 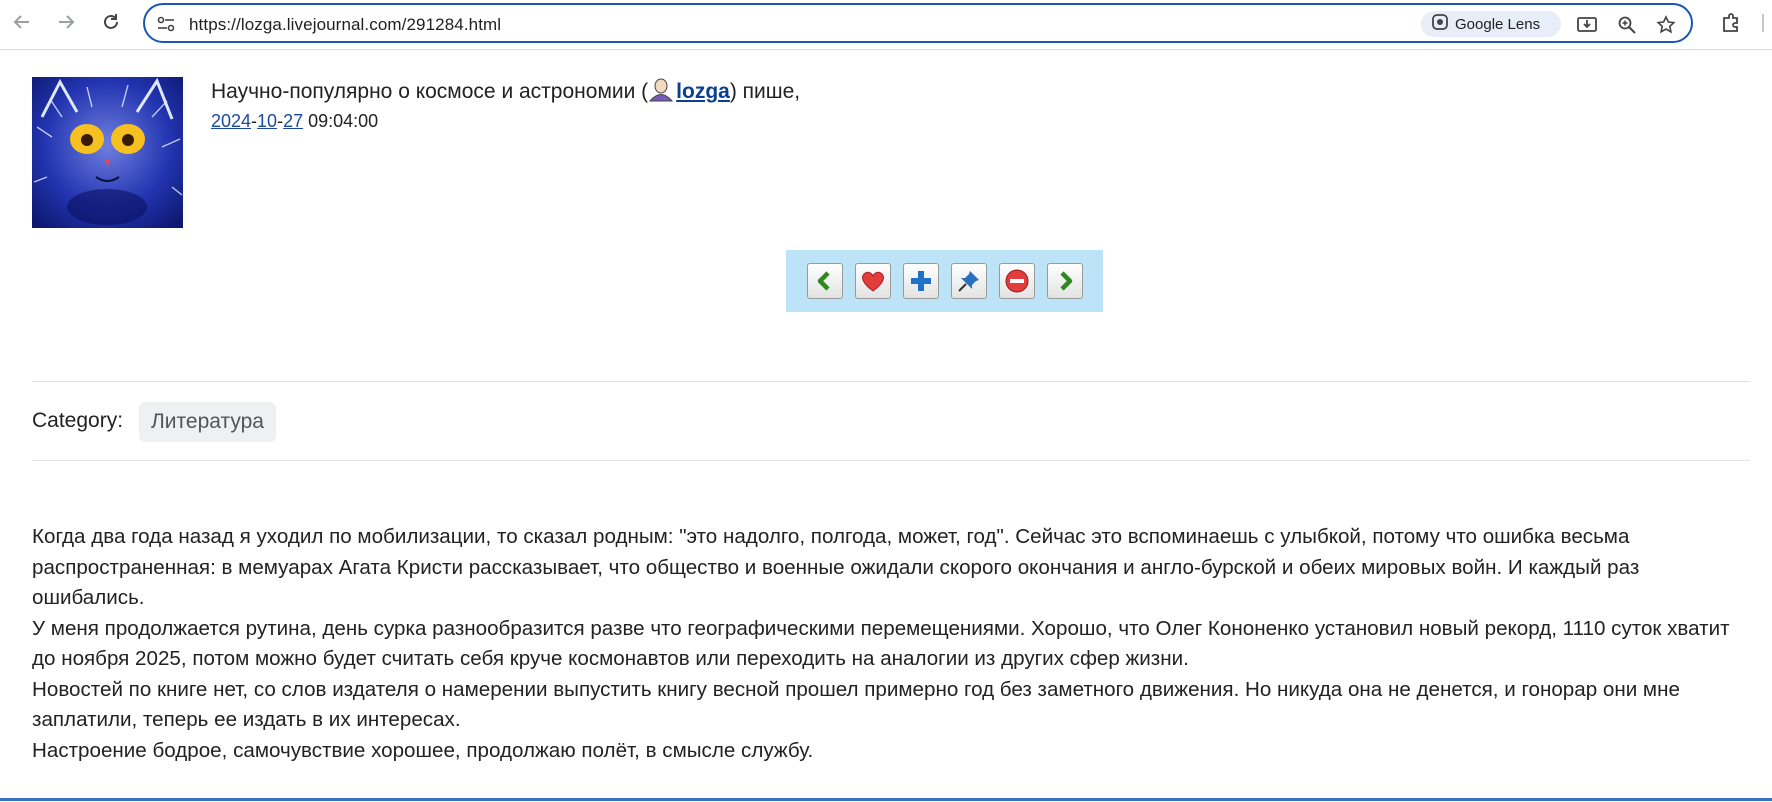 What do you see at coordinates (1587, 25) in the screenshot?
I see `install-app-icon` at bounding box center [1587, 25].